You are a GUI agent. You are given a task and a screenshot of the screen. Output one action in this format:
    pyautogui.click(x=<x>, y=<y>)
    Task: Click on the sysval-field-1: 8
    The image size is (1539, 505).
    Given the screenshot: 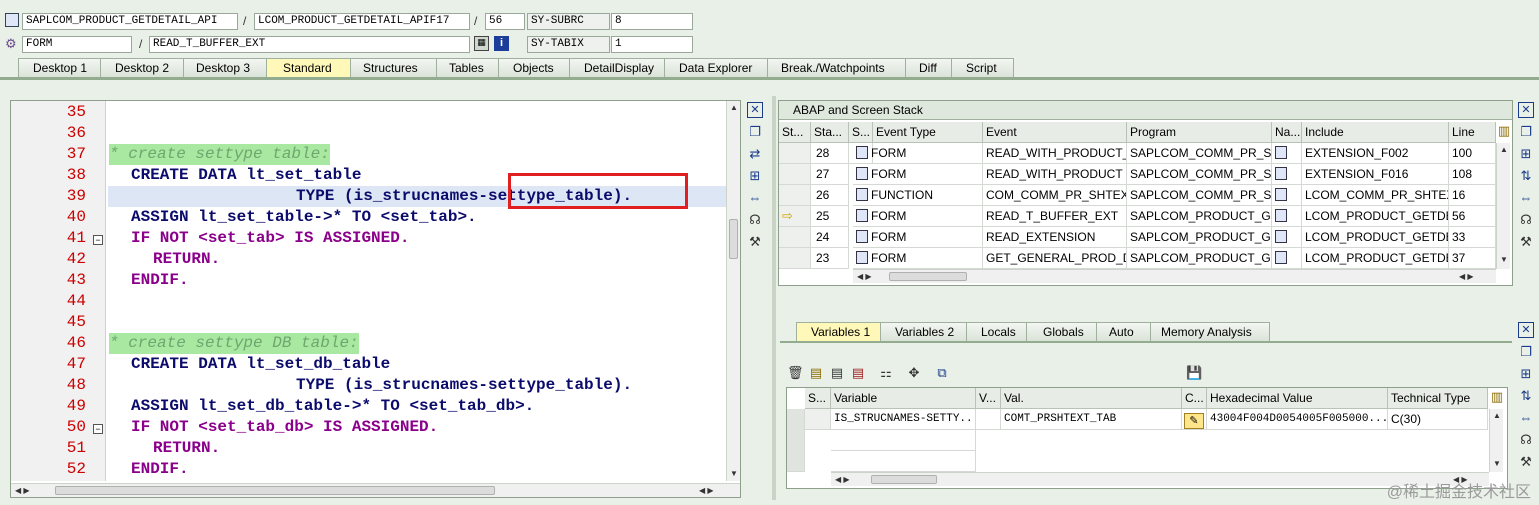 What is the action you would take?
    pyautogui.click(x=652, y=21)
    